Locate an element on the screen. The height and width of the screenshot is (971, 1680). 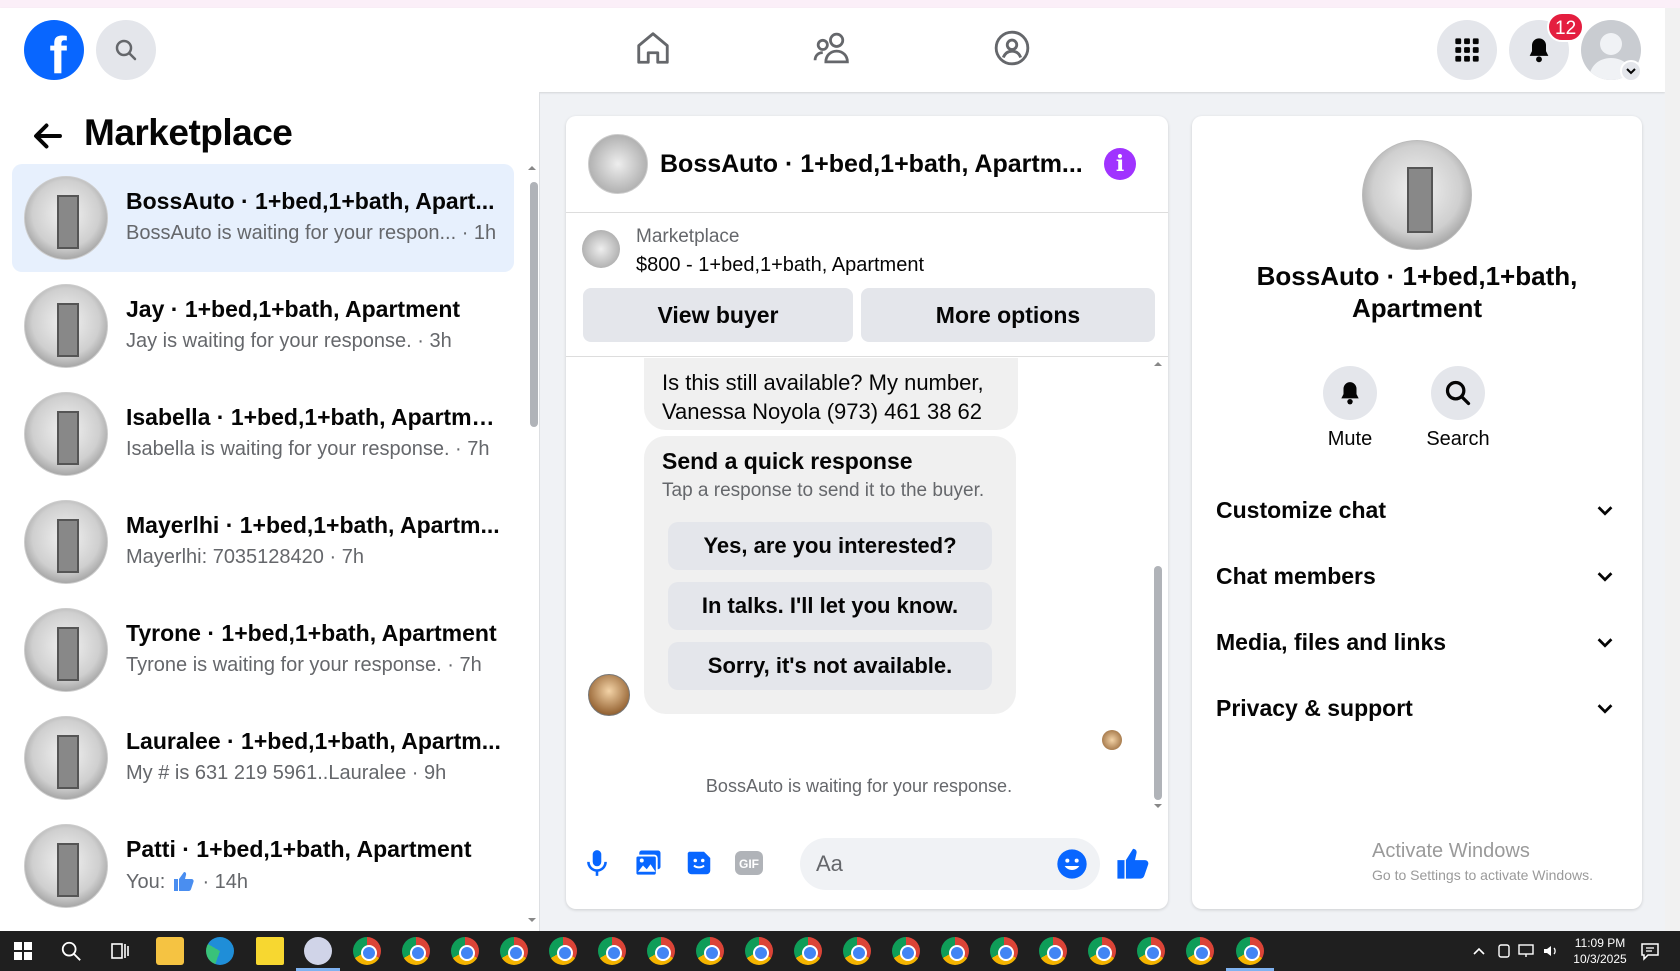
accordion-privacy-support: Privacy & support is located at coordinates (1416, 708).